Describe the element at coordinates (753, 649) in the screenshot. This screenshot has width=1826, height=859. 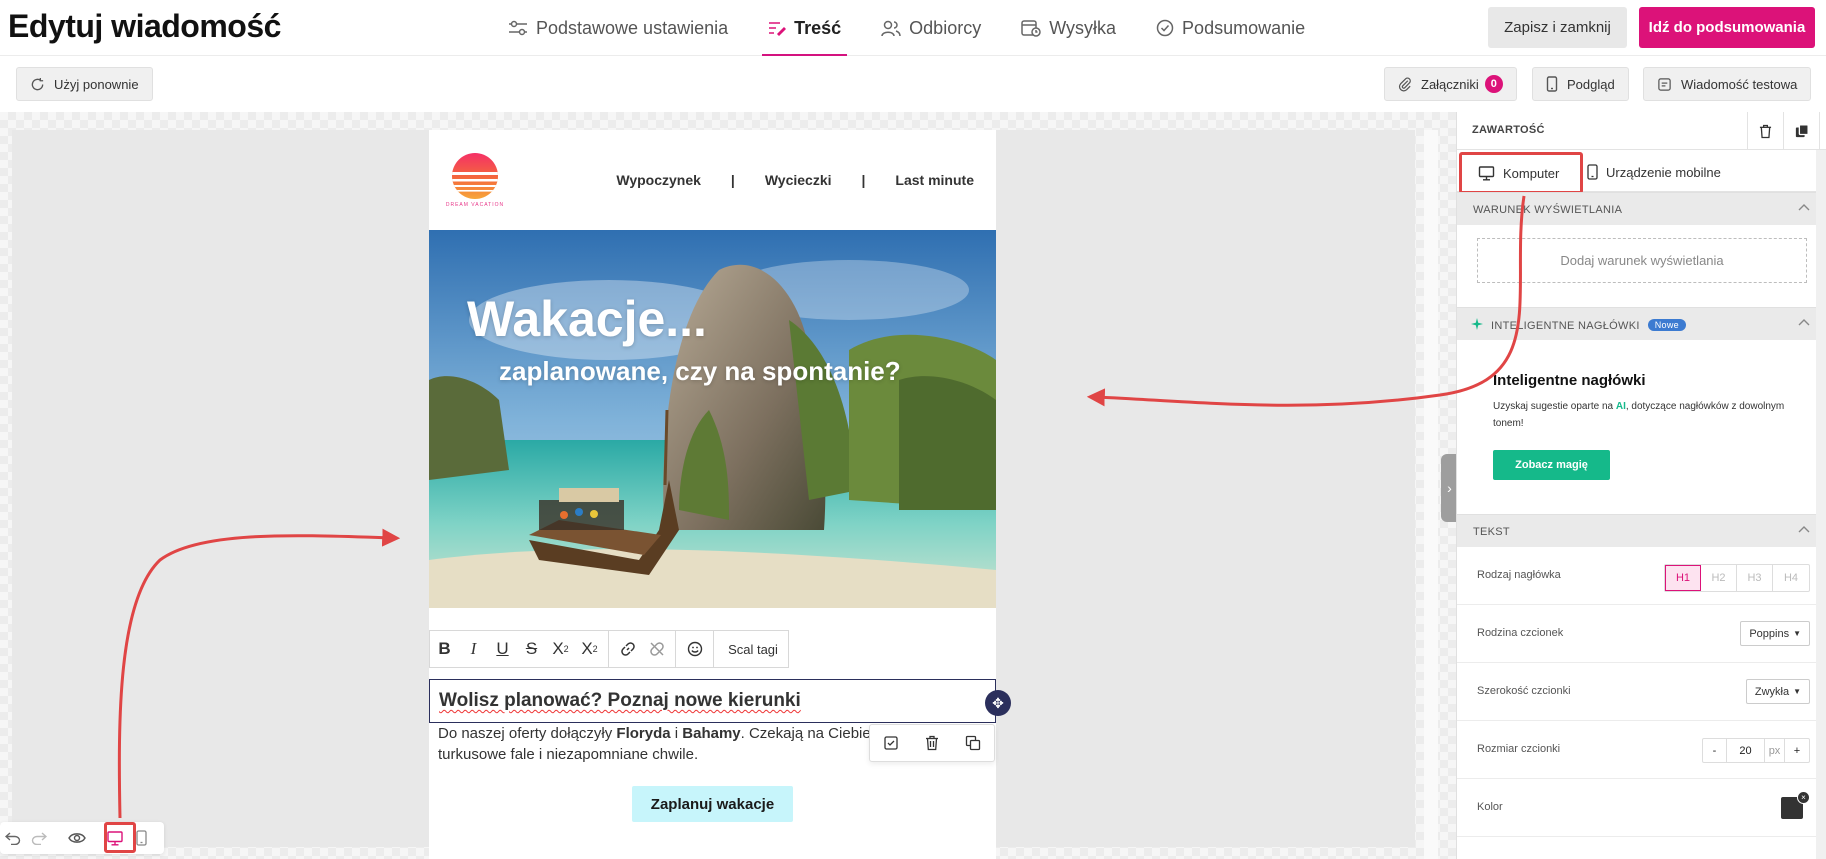
I see `merge-tags-button: Scal tagi` at that location.